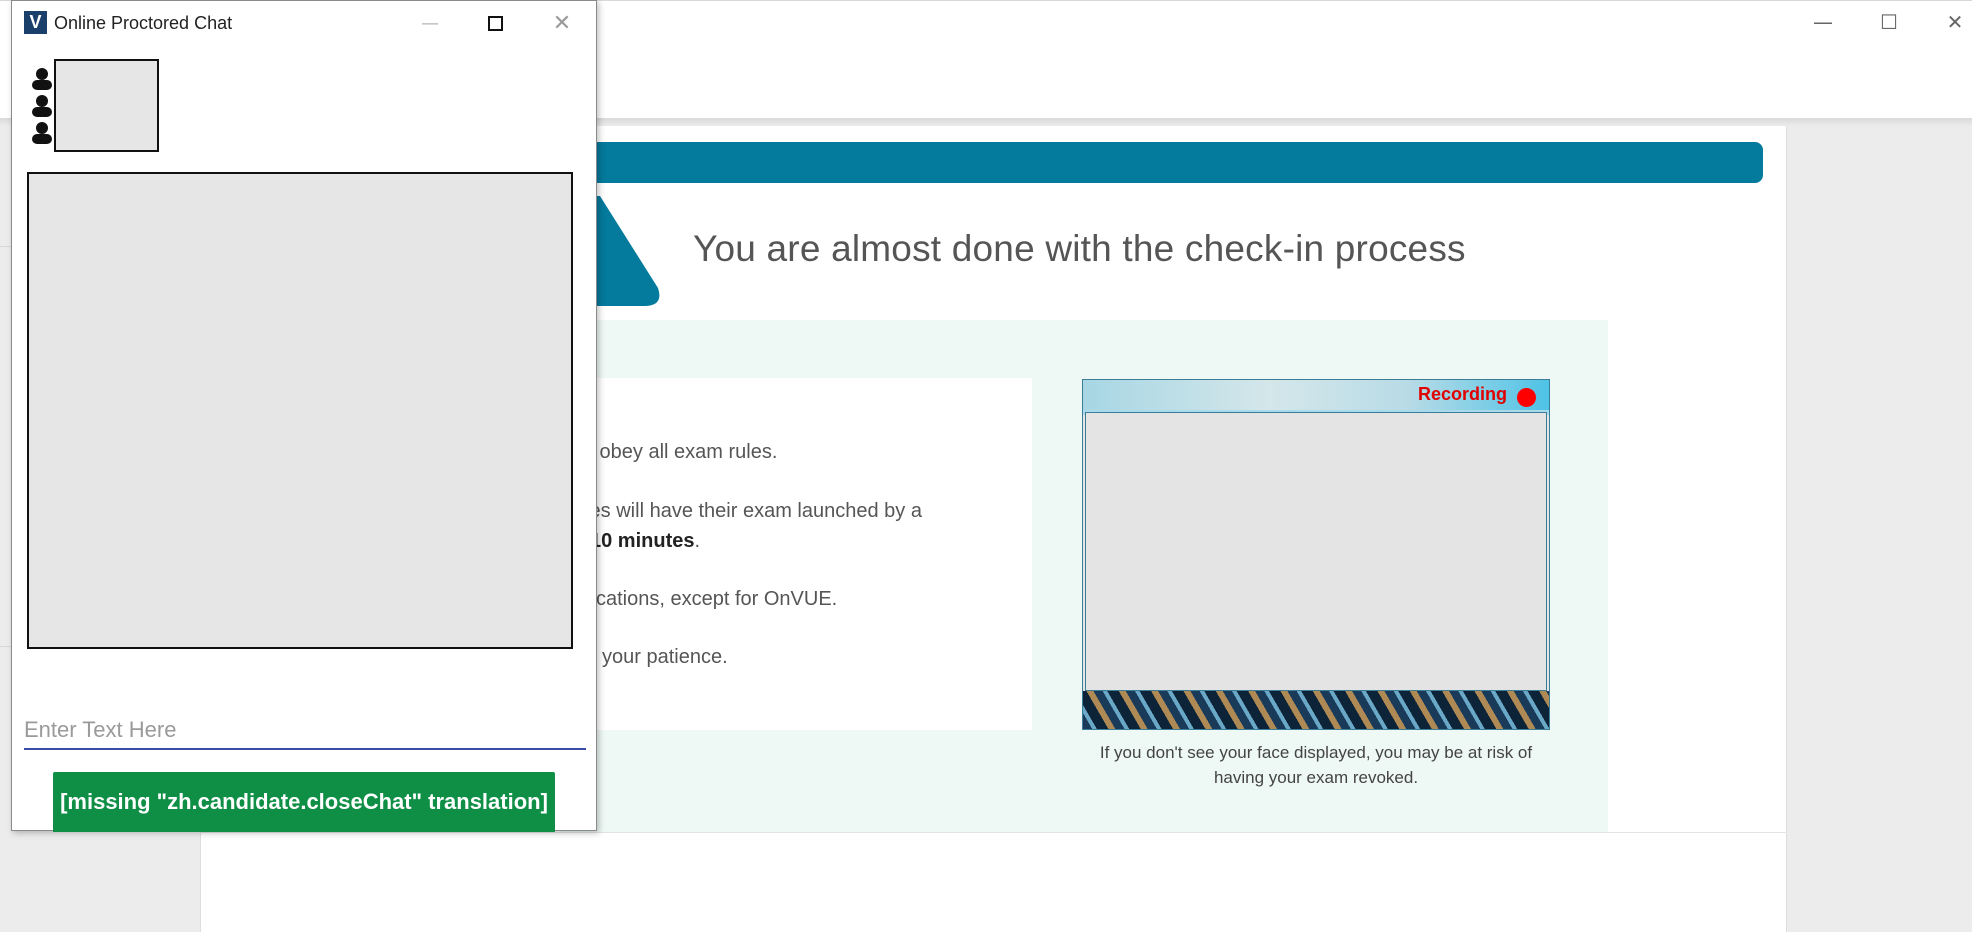  I want to click on chat-titlebar: V Online Proctored Chat — ✕, so click(304, 22).